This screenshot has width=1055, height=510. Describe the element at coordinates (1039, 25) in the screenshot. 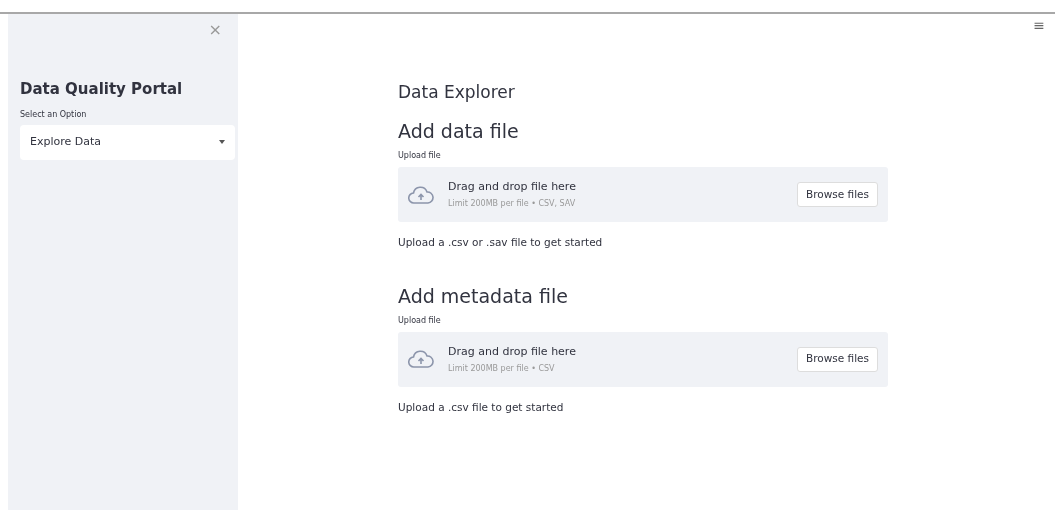

I see `menu-button: ≡` at that location.